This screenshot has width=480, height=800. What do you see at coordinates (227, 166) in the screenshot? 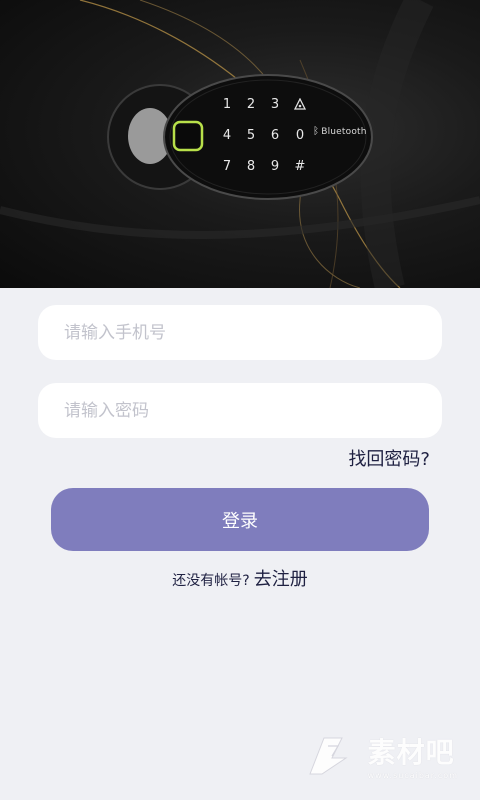
I see `keypad-key-7: 7` at bounding box center [227, 166].